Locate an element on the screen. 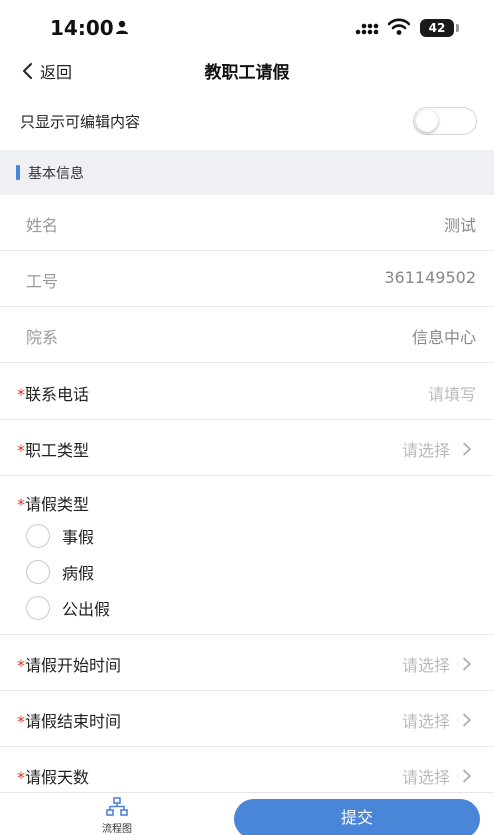  phone-label-text: 联系电话 is located at coordinates (57, 394).